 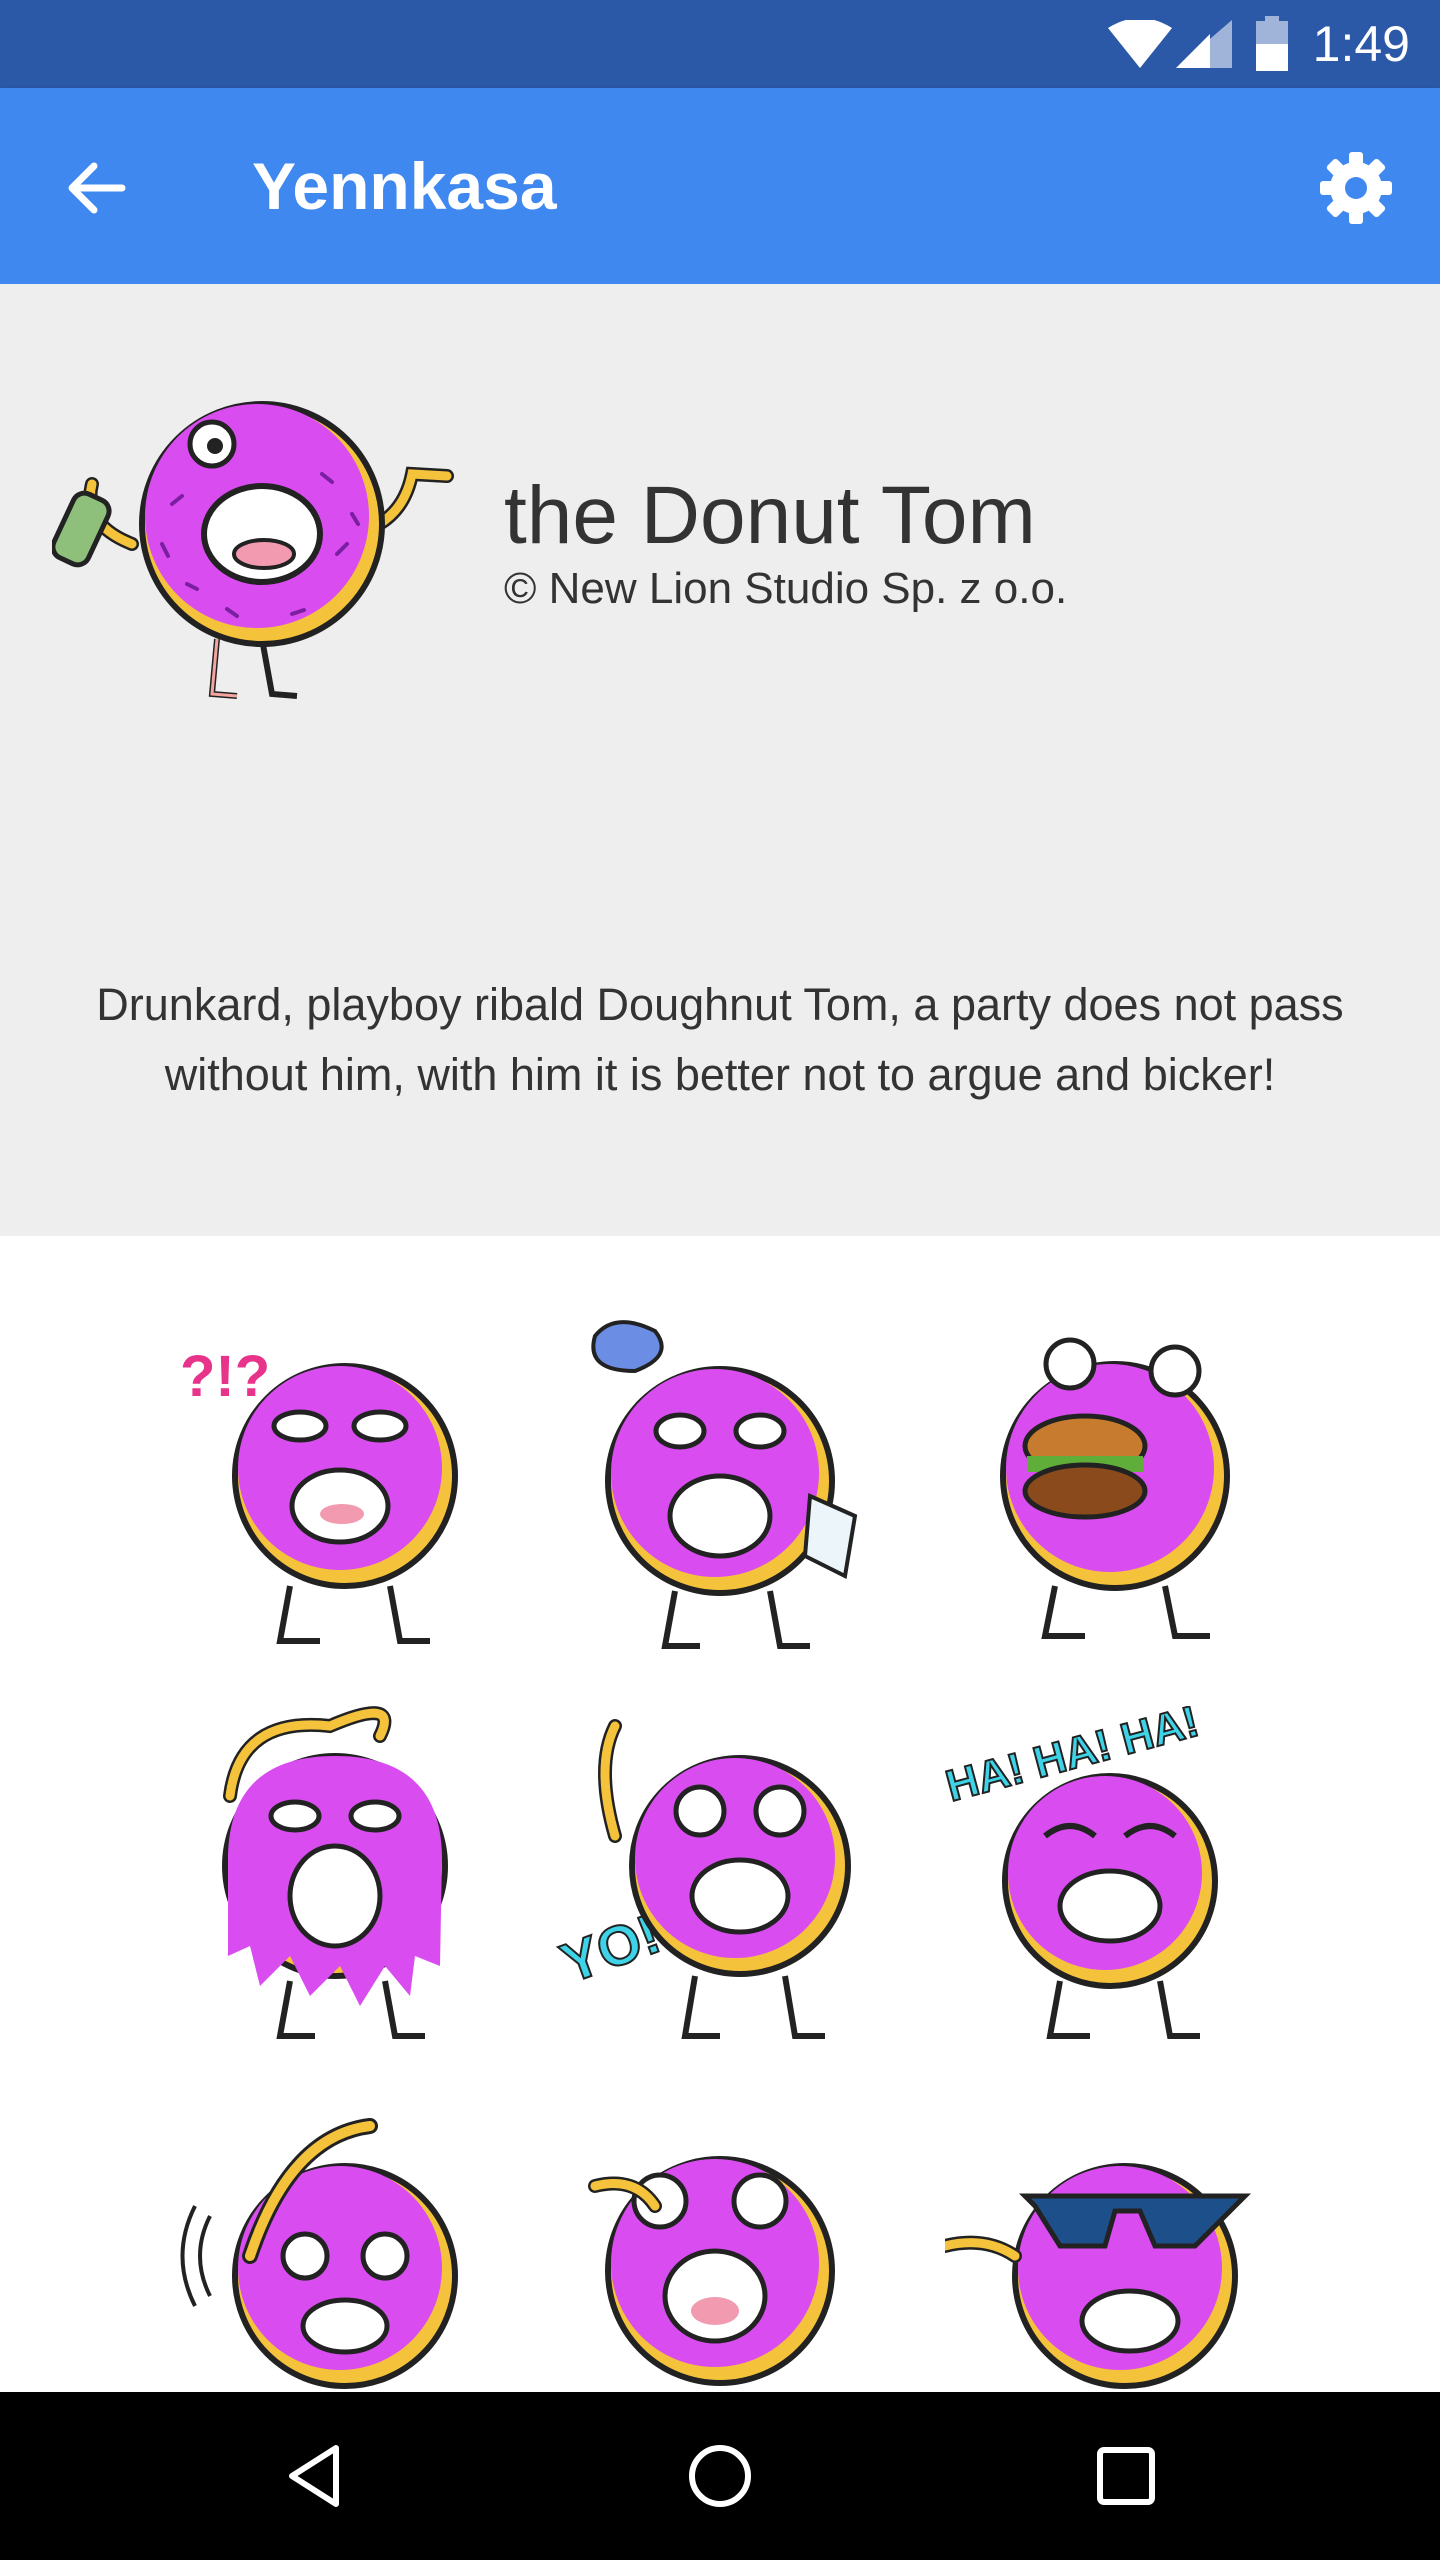 I want to click on sticker-yo-hi: YO! HI!, so click(x=720, y=1881).